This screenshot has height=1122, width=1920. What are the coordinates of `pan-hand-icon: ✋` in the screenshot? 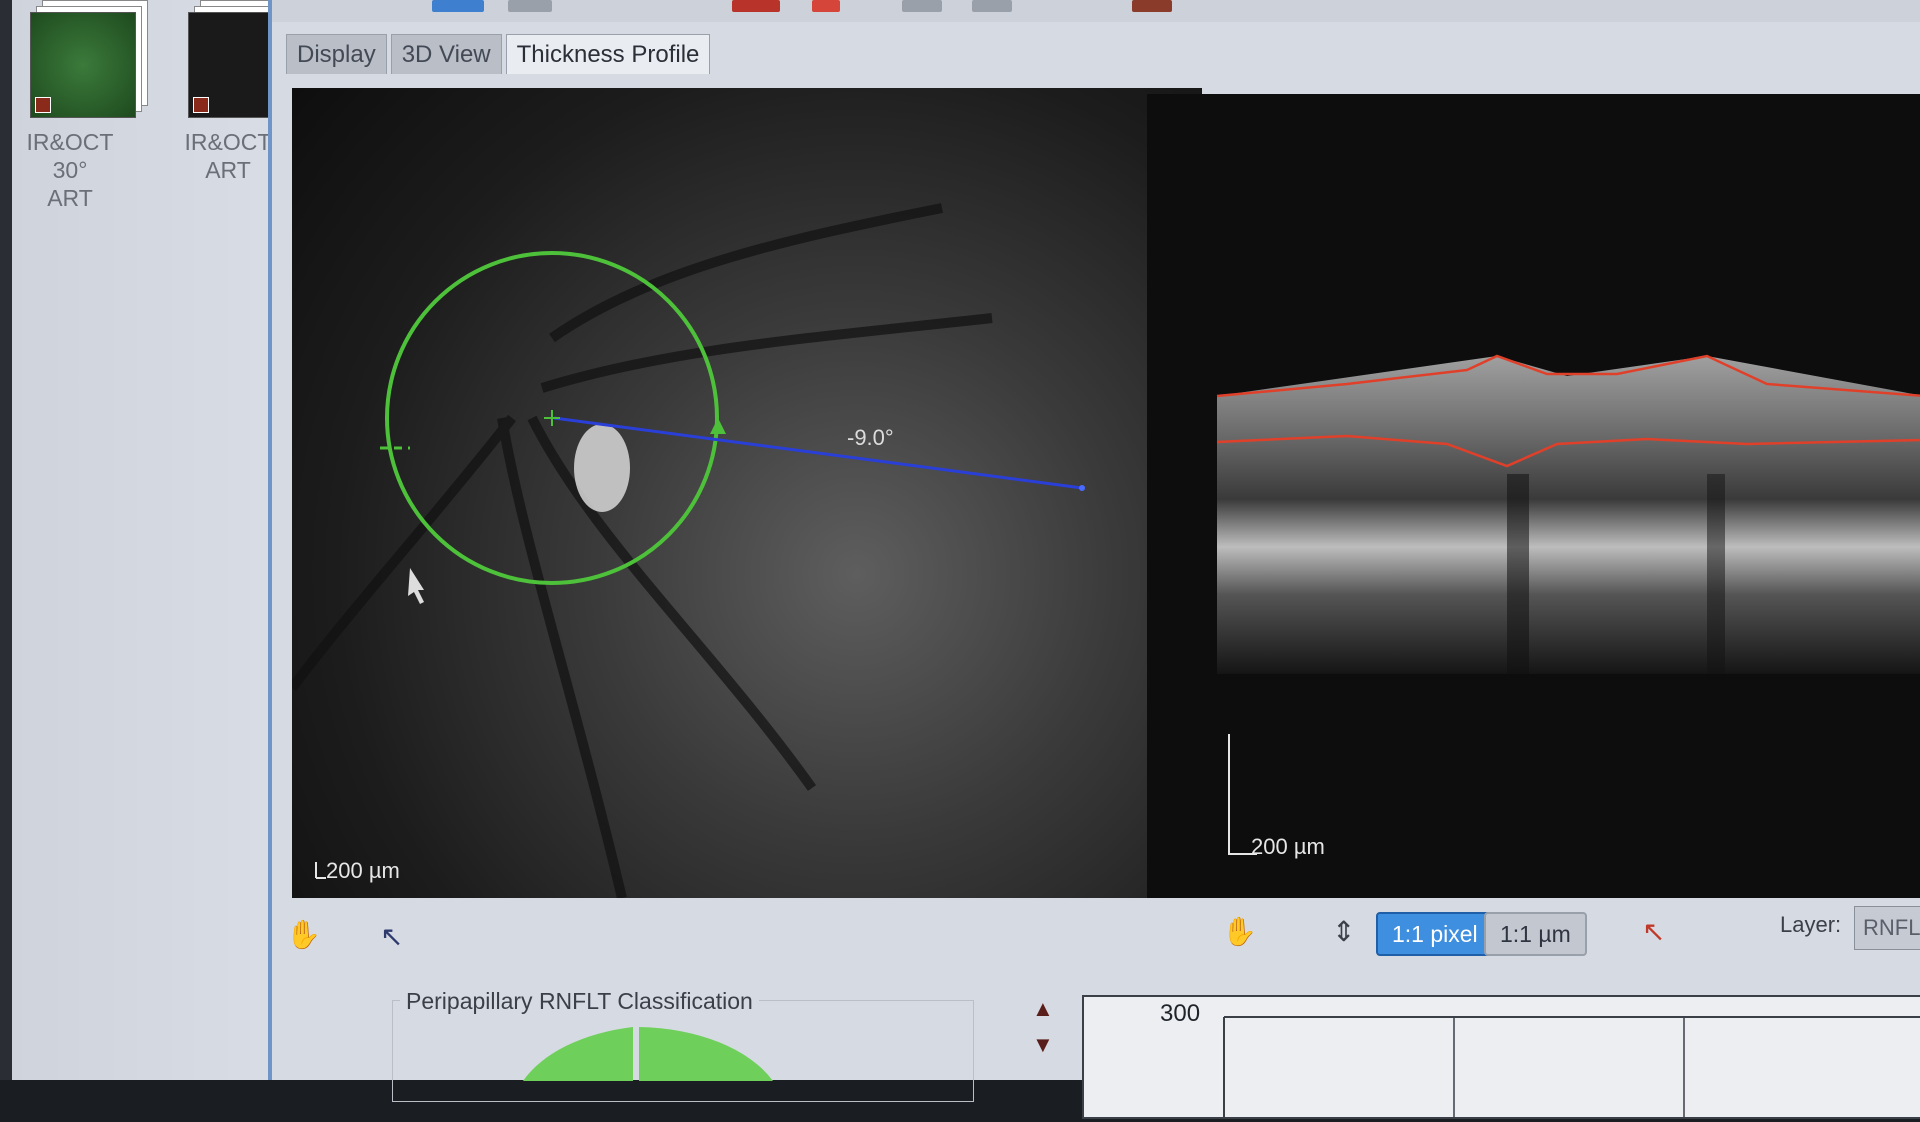 It's located at (303, 934).